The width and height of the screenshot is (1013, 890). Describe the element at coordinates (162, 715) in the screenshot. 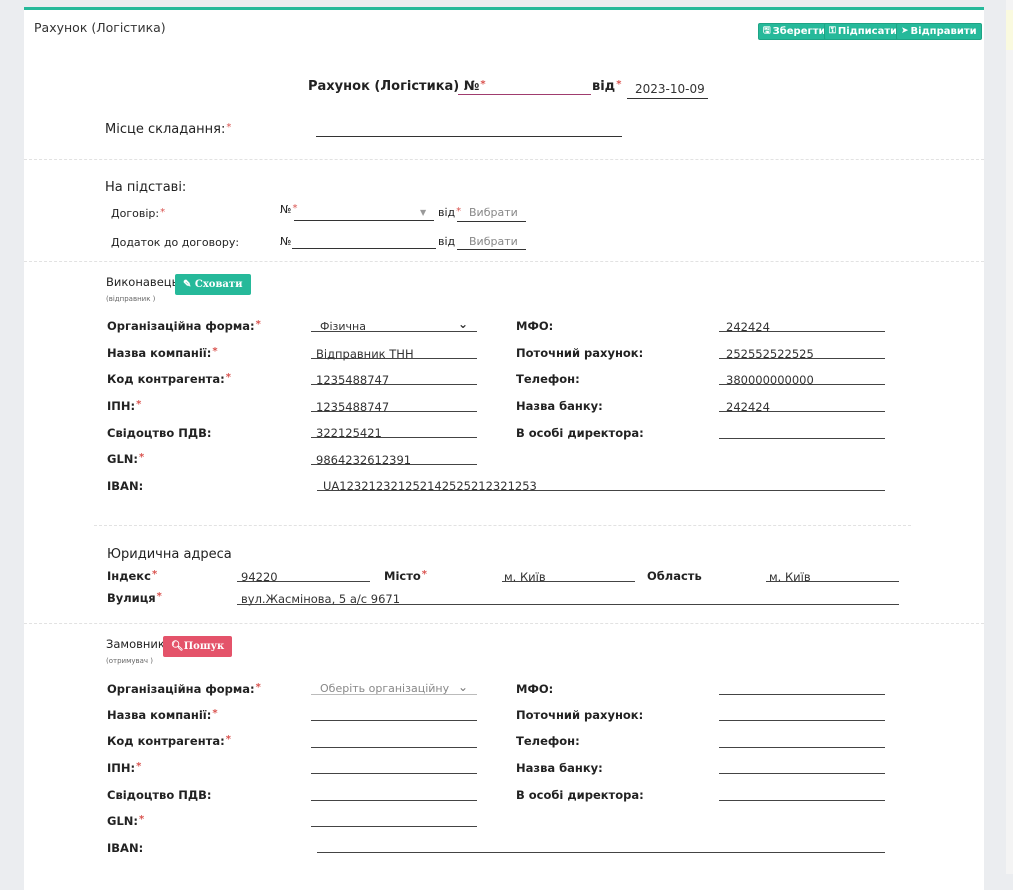

I see `customer-company-label: Назва компанії:*` at that location.